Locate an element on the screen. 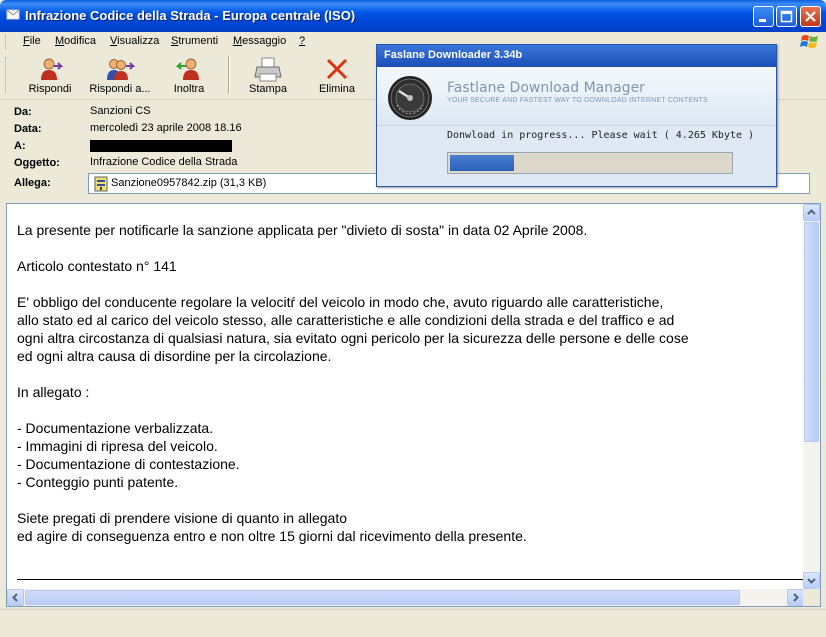  scroll-corner is located at coordinates (811, 597).